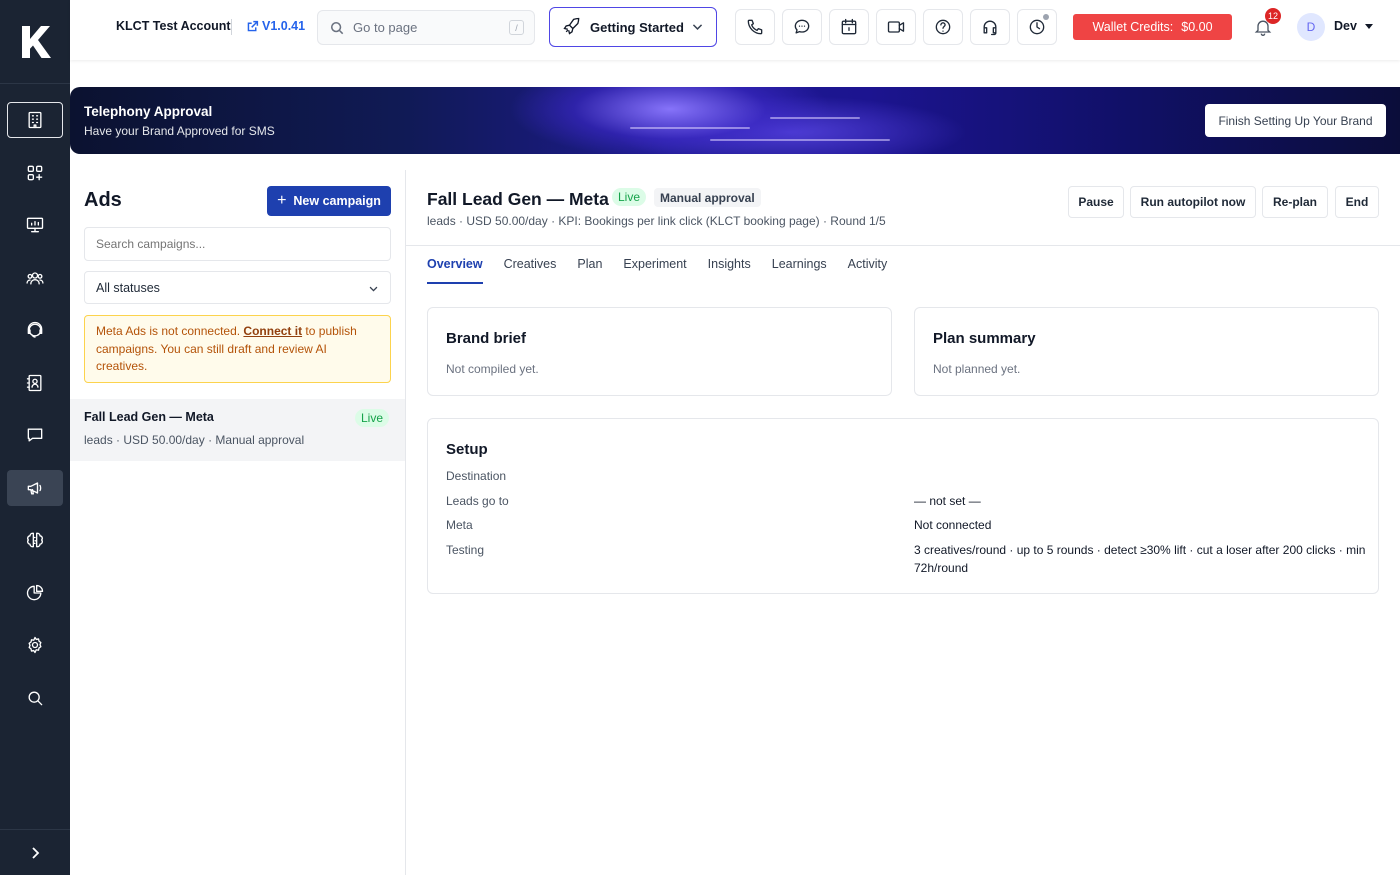  Describe the element at coordinates (103, 200) in the screenshot. I see `page-title: Ads` at that location.